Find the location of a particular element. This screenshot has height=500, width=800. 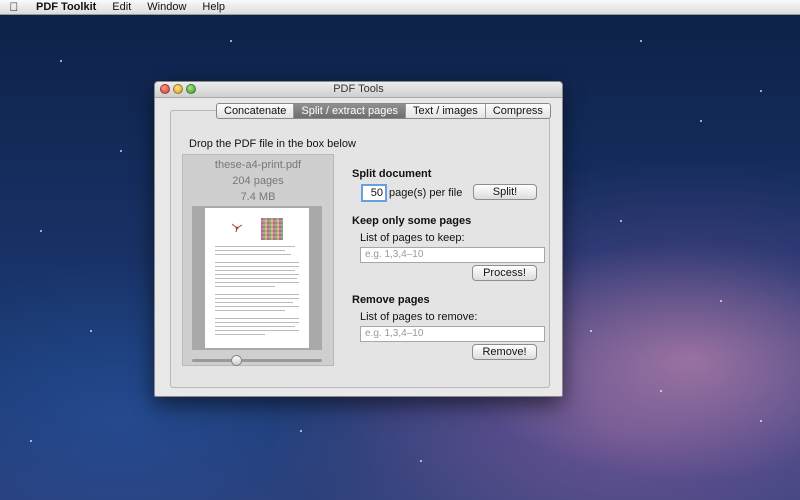

page-slider-knob is located at coordinates (236, 360).